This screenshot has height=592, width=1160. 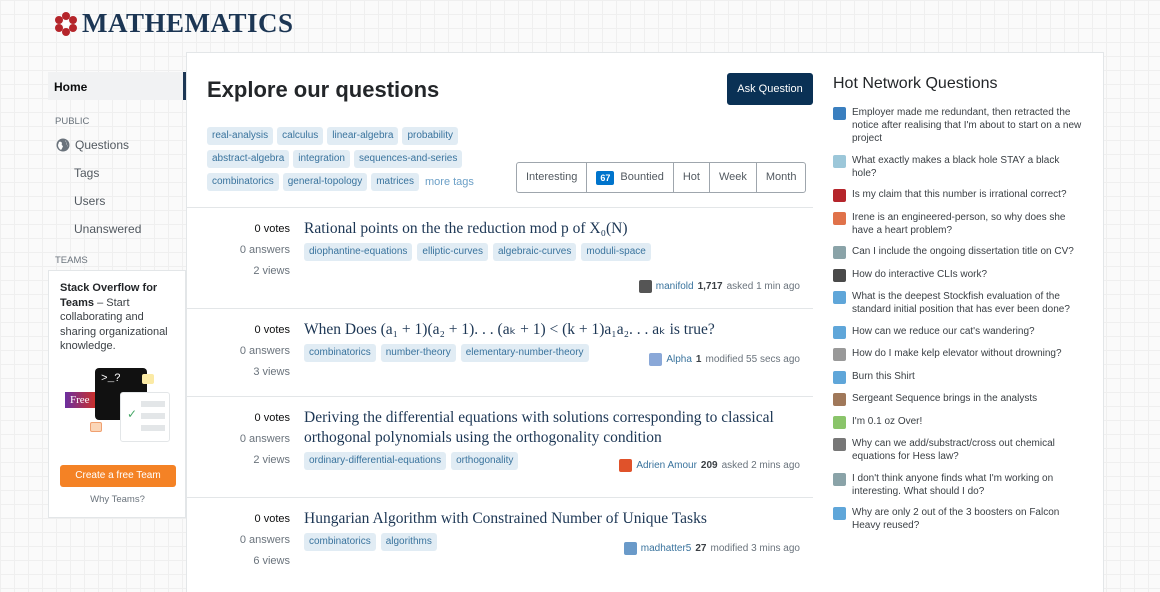 I want to click on space-icon, so click(x=839, y=513).